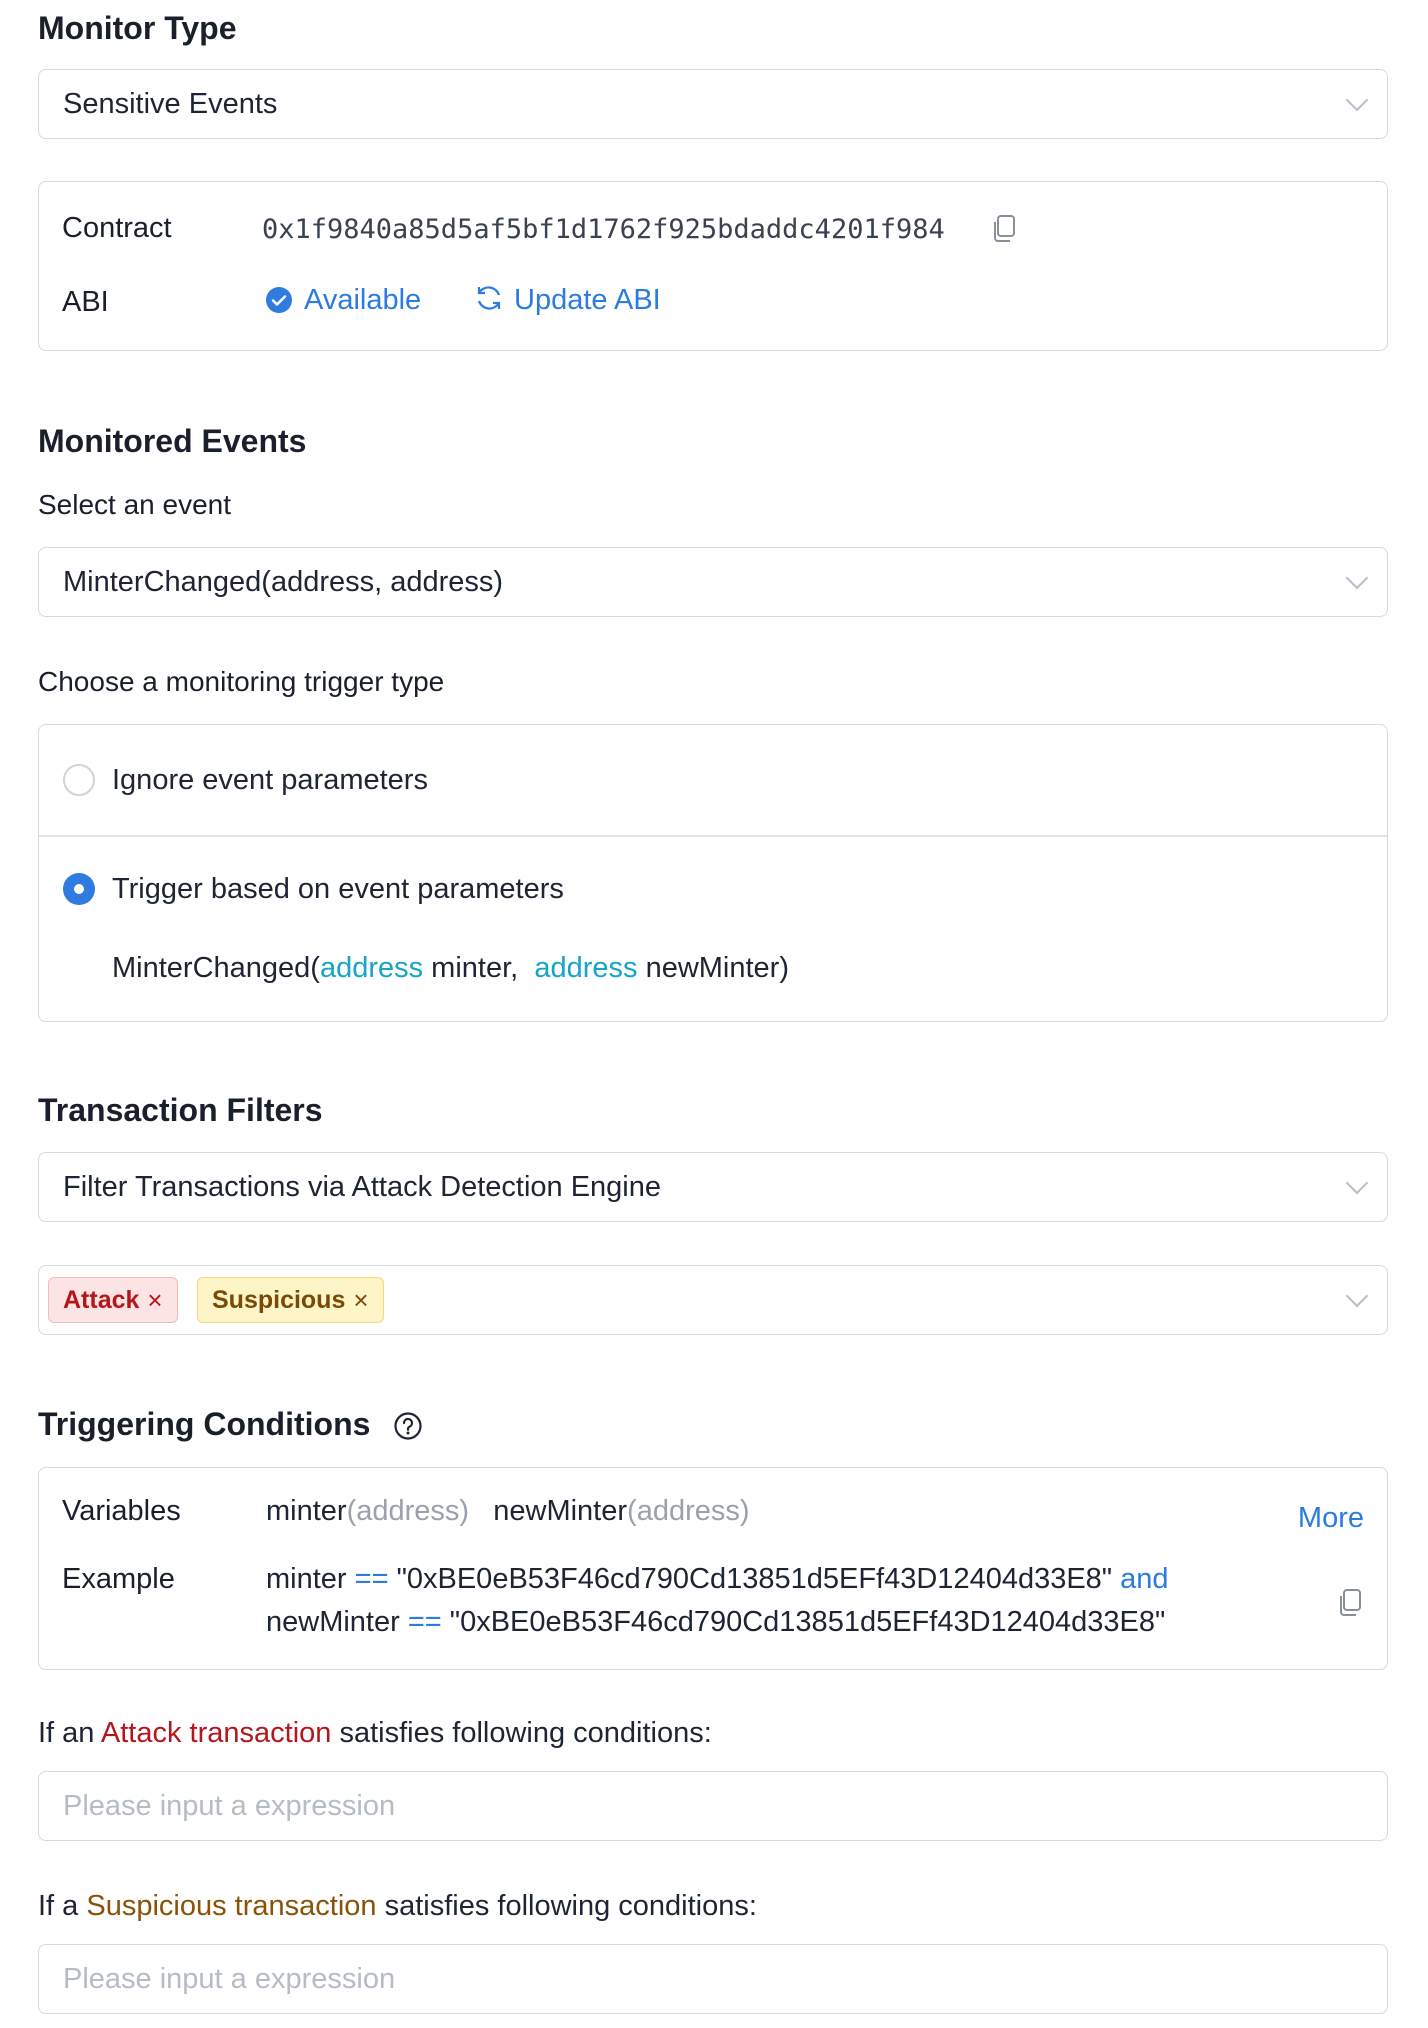 The height and width of the screenshot is (2028, 1428). Describe the element at coordinates (204, 1424) in the screenshot. I see `triggering-conditions-heading: Triggering Conditions` at that location.